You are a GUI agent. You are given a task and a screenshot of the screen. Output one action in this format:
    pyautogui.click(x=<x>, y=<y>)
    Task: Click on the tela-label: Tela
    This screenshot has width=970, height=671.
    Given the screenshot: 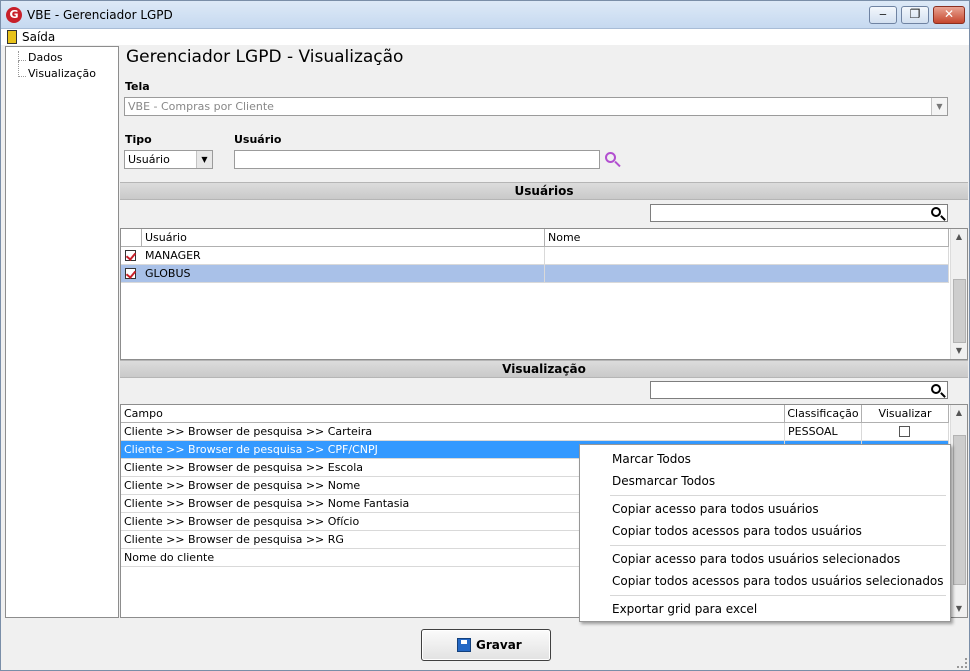 What is the action you would take?
    pyautogui.click(x=137, y=86)
    